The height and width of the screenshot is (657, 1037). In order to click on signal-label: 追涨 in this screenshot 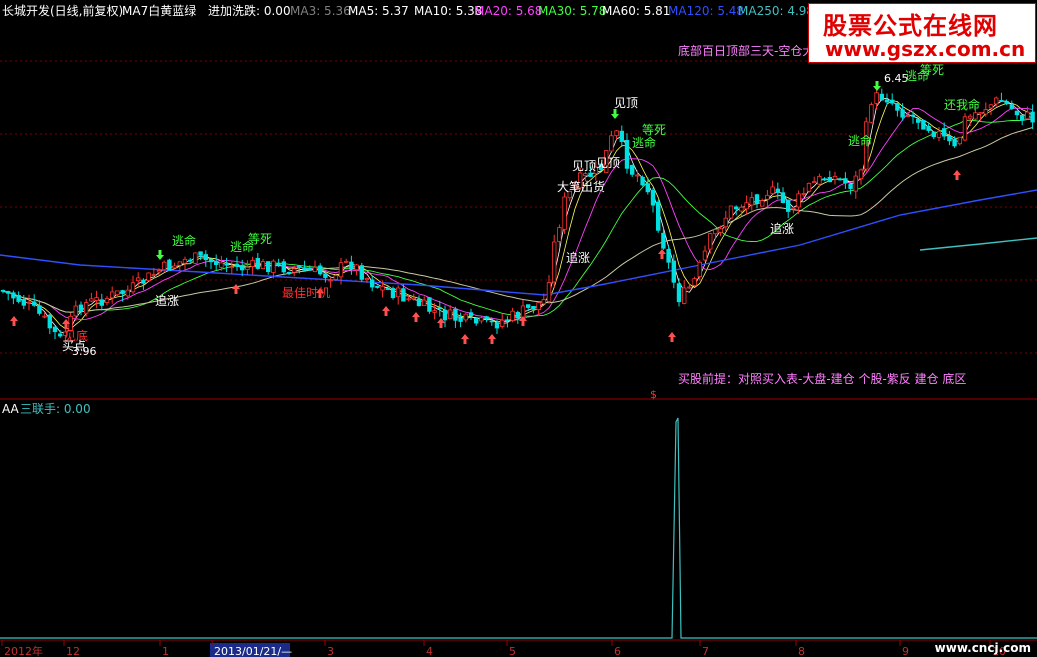, I will do `click(578, 257)`.